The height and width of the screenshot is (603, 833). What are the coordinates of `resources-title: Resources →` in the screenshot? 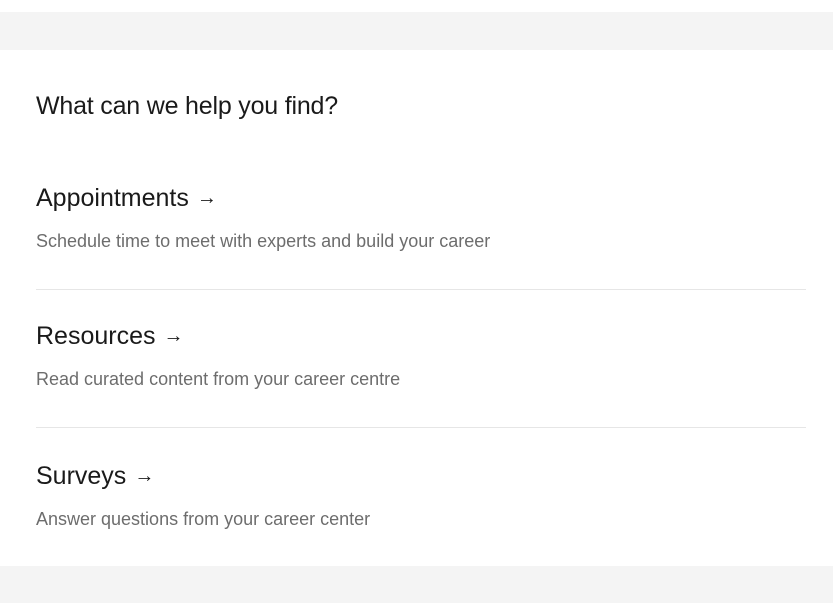 It's located at (421, 336).